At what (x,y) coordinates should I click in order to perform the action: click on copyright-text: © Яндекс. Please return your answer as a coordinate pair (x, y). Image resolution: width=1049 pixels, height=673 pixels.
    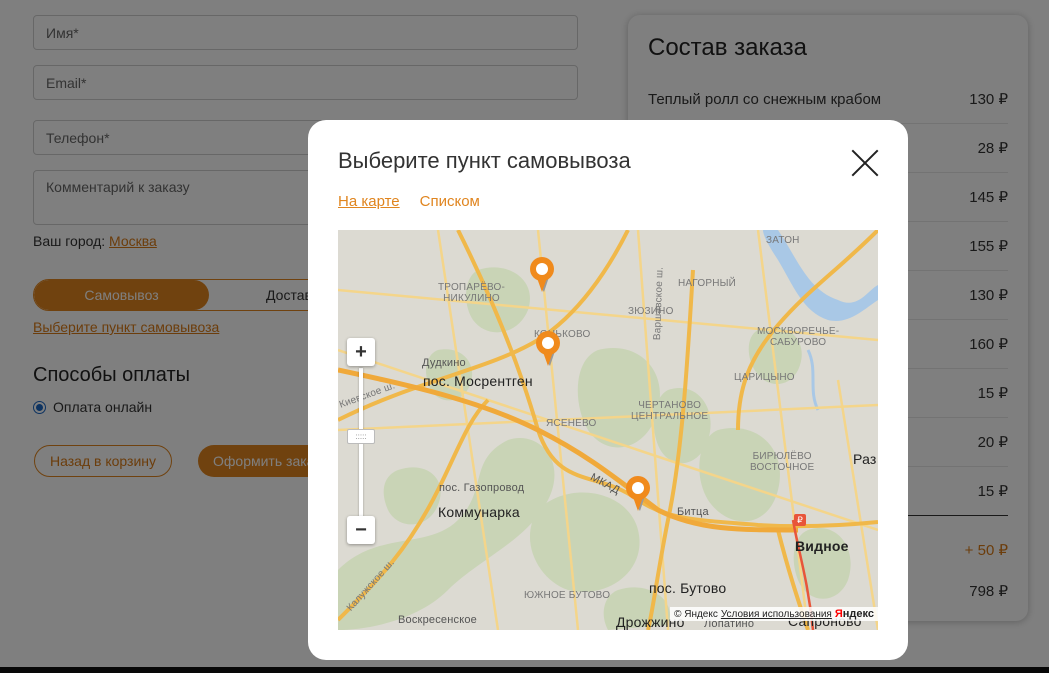
    Looking at the image, I should click on (696, 614).